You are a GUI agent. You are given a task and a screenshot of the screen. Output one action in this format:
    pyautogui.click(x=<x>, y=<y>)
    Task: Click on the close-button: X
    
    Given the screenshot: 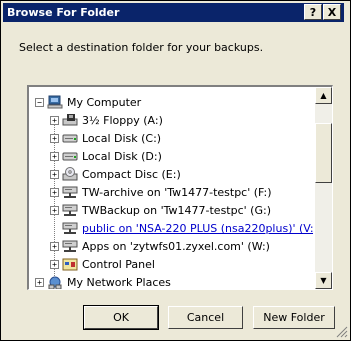 What is the action you would take?
    pyautogui.click(x=332, y=12)
    